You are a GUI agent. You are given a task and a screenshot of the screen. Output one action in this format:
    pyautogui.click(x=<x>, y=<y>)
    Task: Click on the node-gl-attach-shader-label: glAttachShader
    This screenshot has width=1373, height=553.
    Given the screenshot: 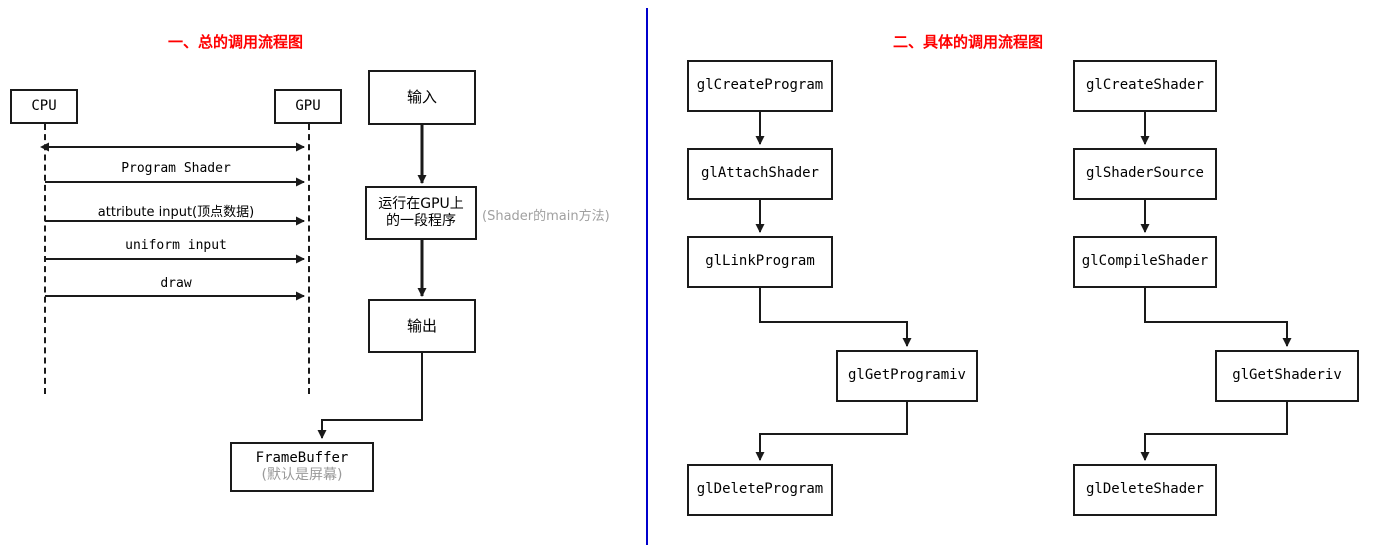 What is the action you would take?
    pyautogui.click(x=759, y=173)
    